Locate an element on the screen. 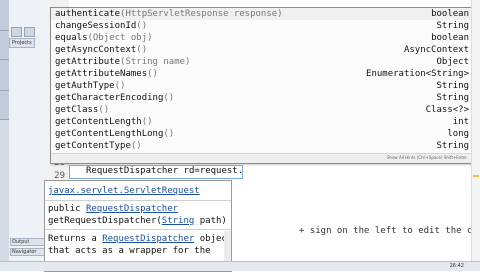  signature-param: path) is located at coordinates (210, 221).